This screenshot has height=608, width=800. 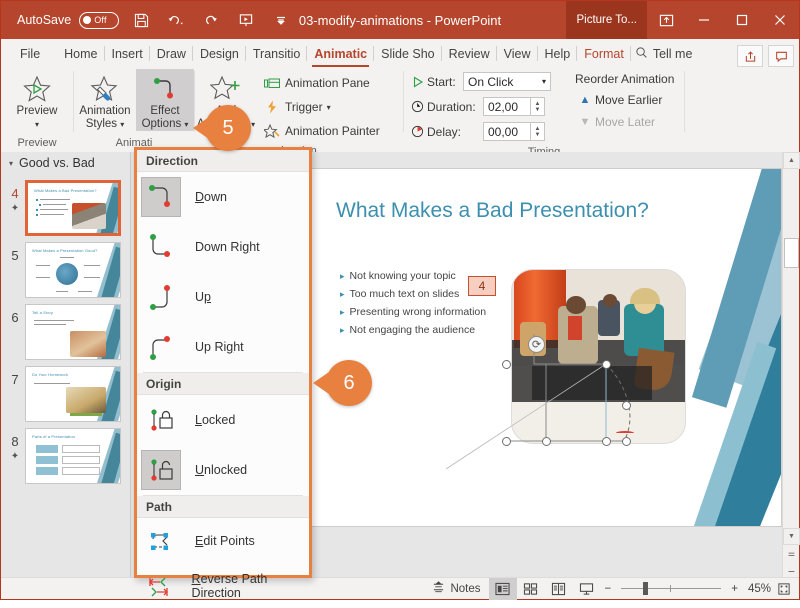 What do you see at coordinates (73, 270) in the screenshot?
I see `slide-thumbnail: What Makes a Presentation Good?` at bounding box center [73, 270].